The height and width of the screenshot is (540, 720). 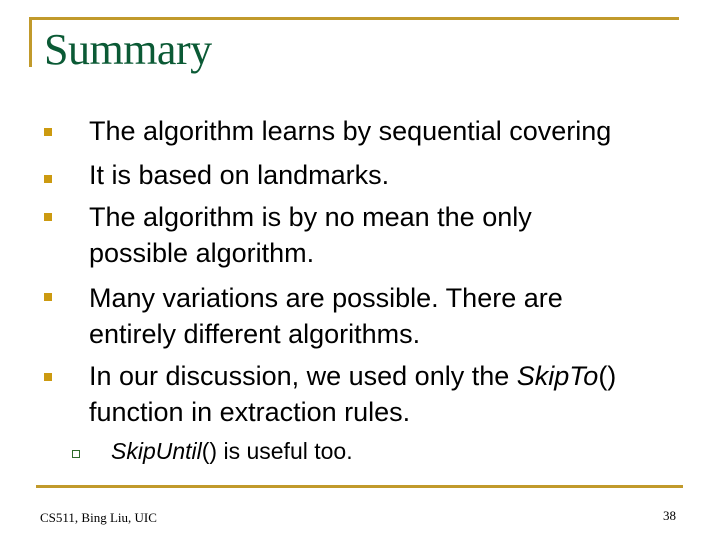 I want to click on bullet-text: It is based on landmarks., so click(x=239, y=175).